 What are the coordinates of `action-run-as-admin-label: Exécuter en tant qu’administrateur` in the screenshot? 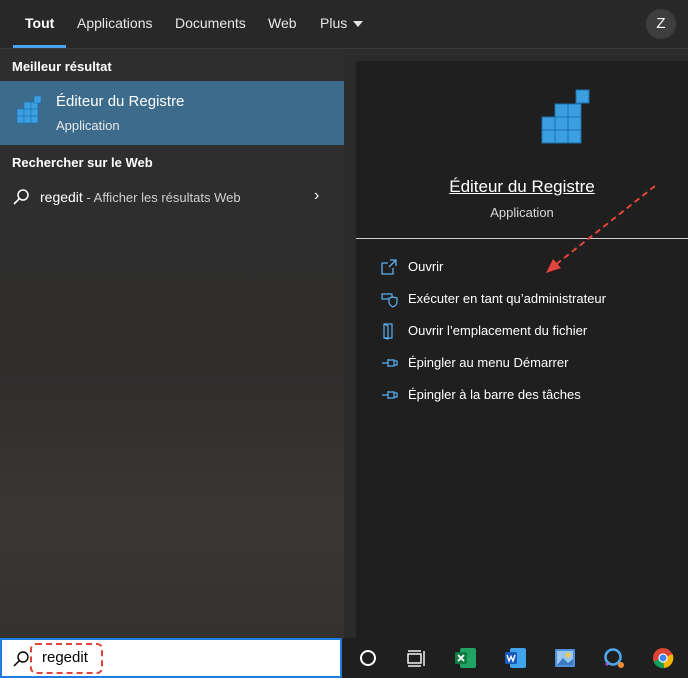 It's located at (507, 298).